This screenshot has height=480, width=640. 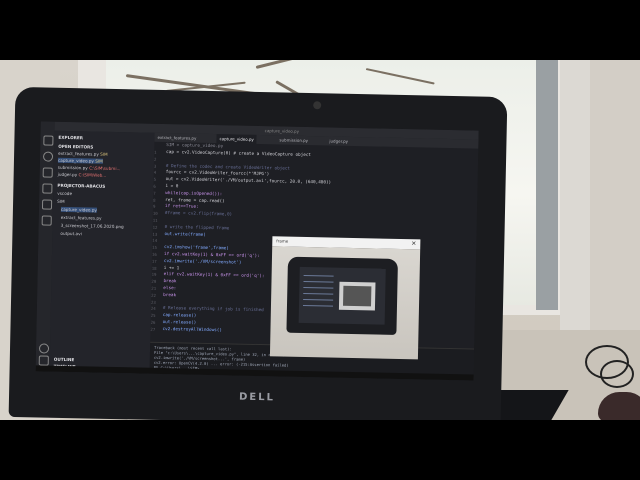 I want to click on line-number: 8, so click(x=154, y=200).